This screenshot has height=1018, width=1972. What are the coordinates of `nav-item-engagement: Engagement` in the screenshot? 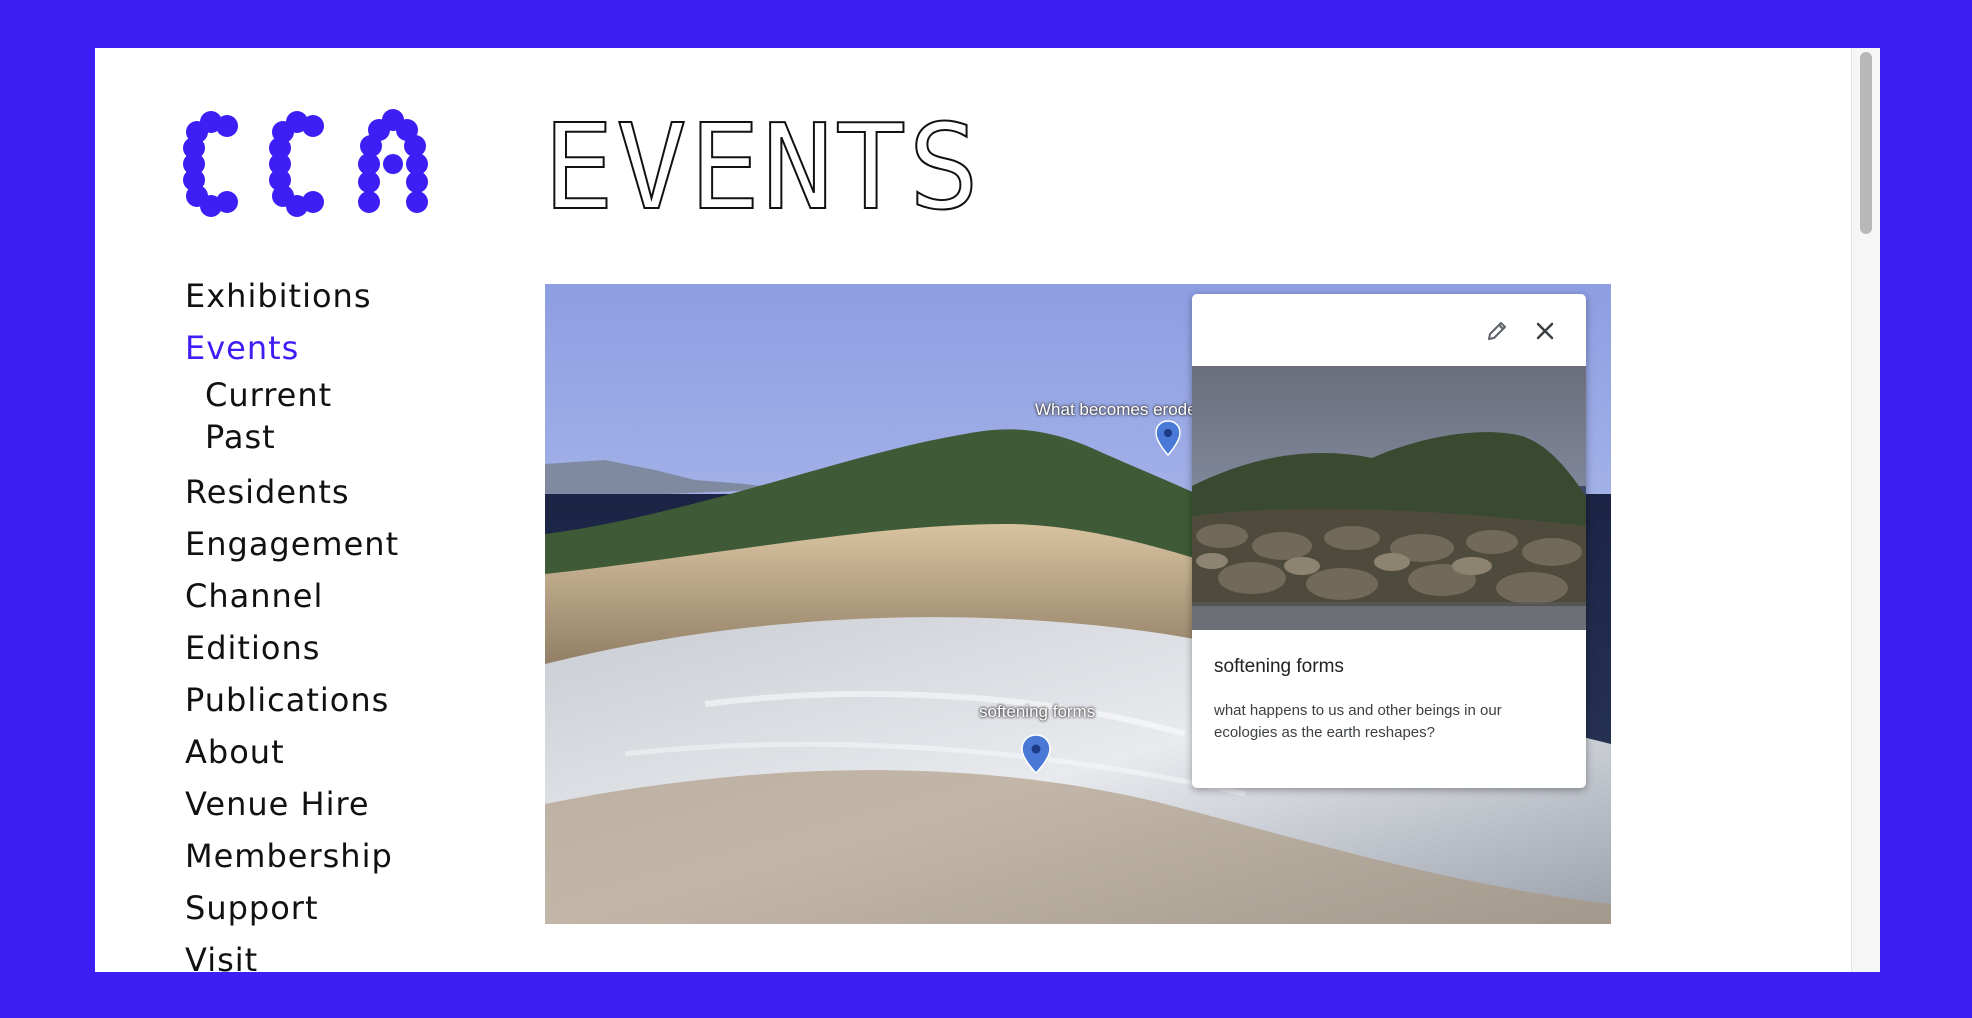 It's located at (292, 544).